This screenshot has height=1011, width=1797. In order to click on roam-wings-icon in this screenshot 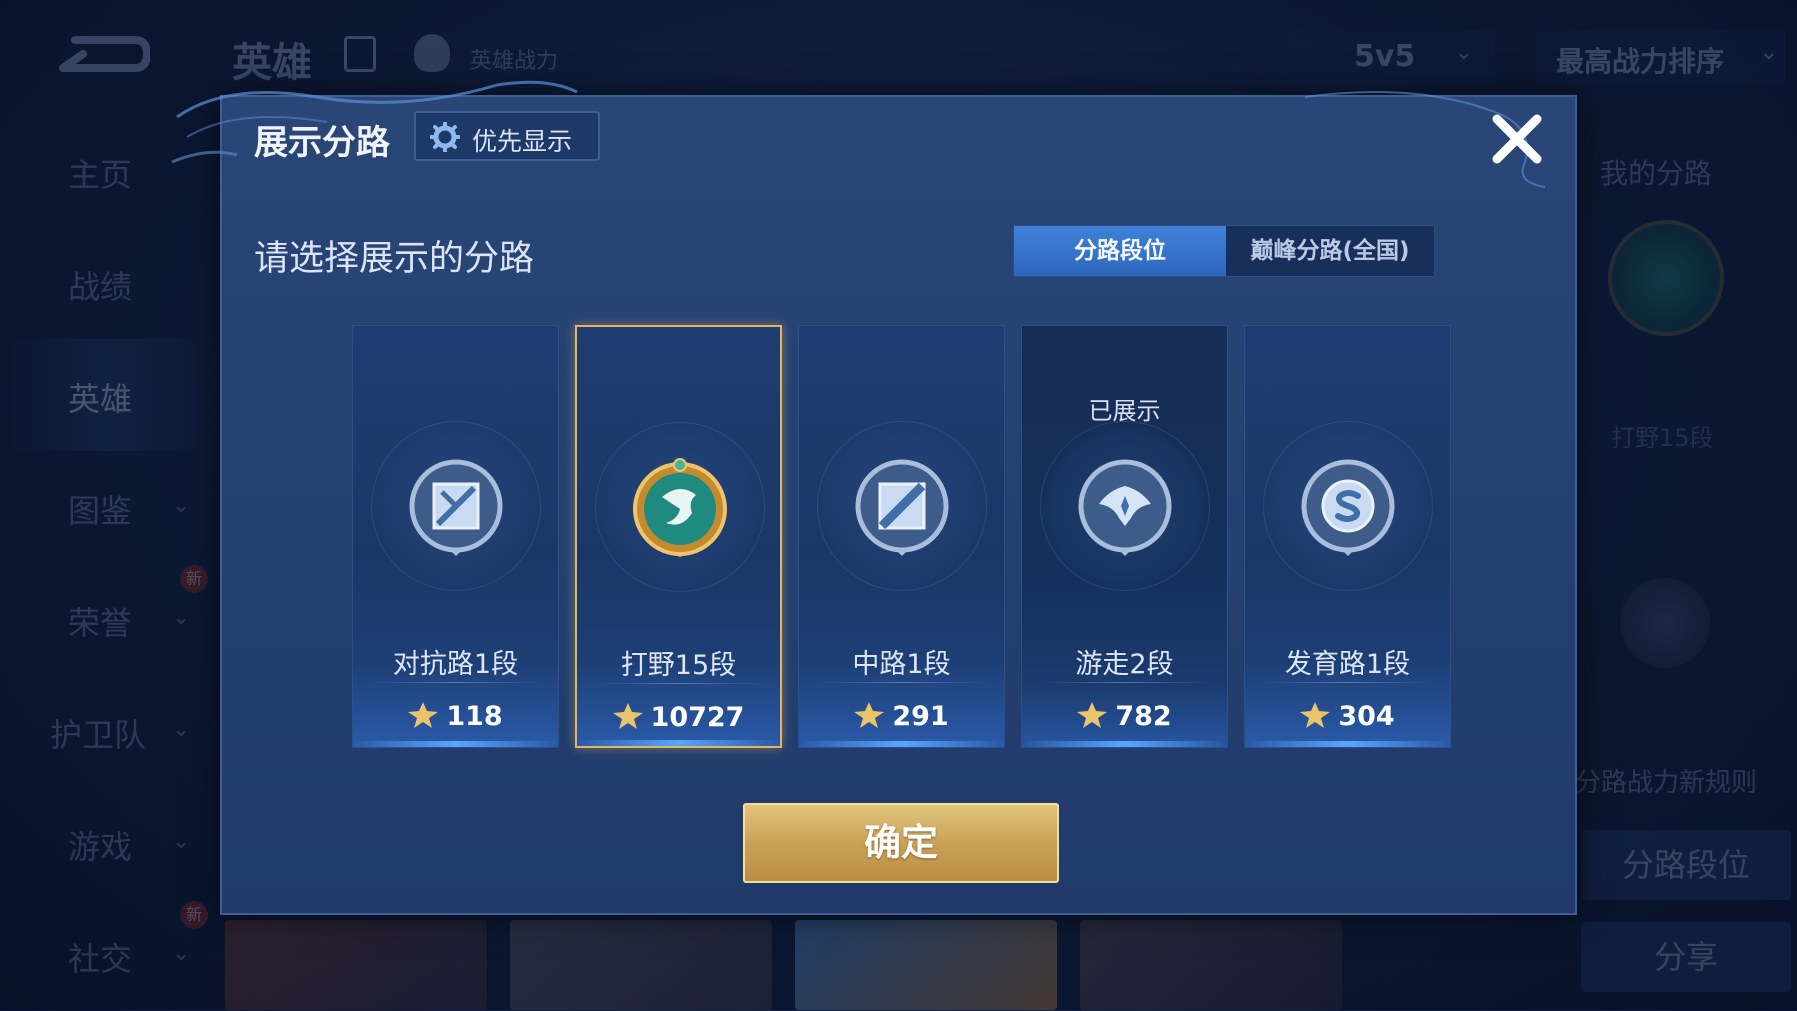, I will do `click(1125, 507)`.